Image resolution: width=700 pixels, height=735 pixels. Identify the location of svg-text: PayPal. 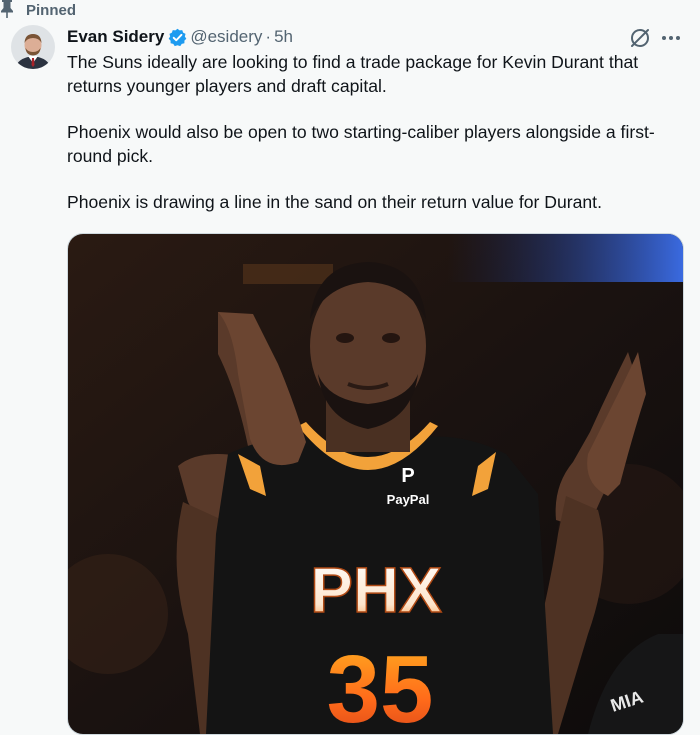
(408, 499).